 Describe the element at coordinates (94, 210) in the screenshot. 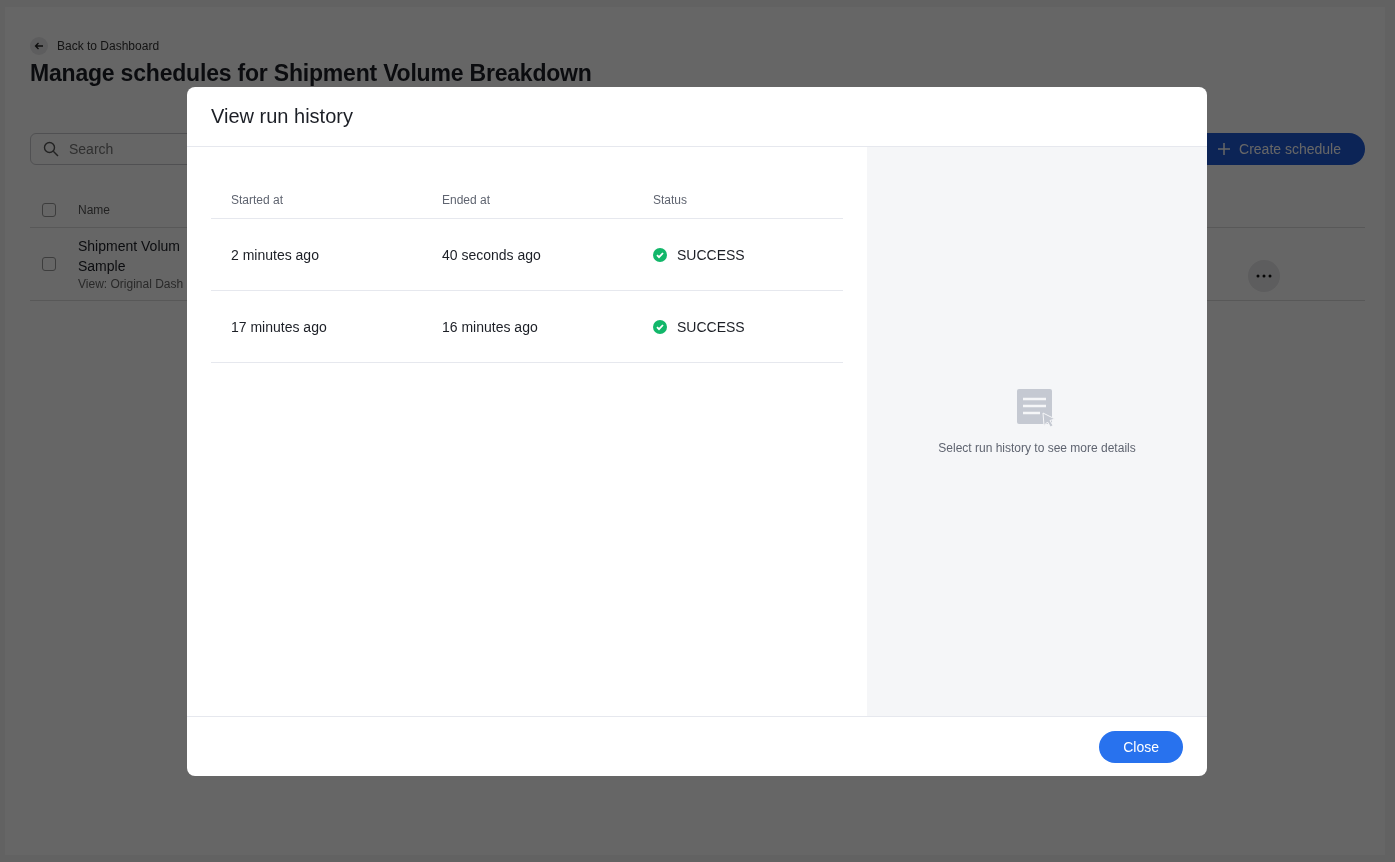

I see `column-header: Name` at that location.